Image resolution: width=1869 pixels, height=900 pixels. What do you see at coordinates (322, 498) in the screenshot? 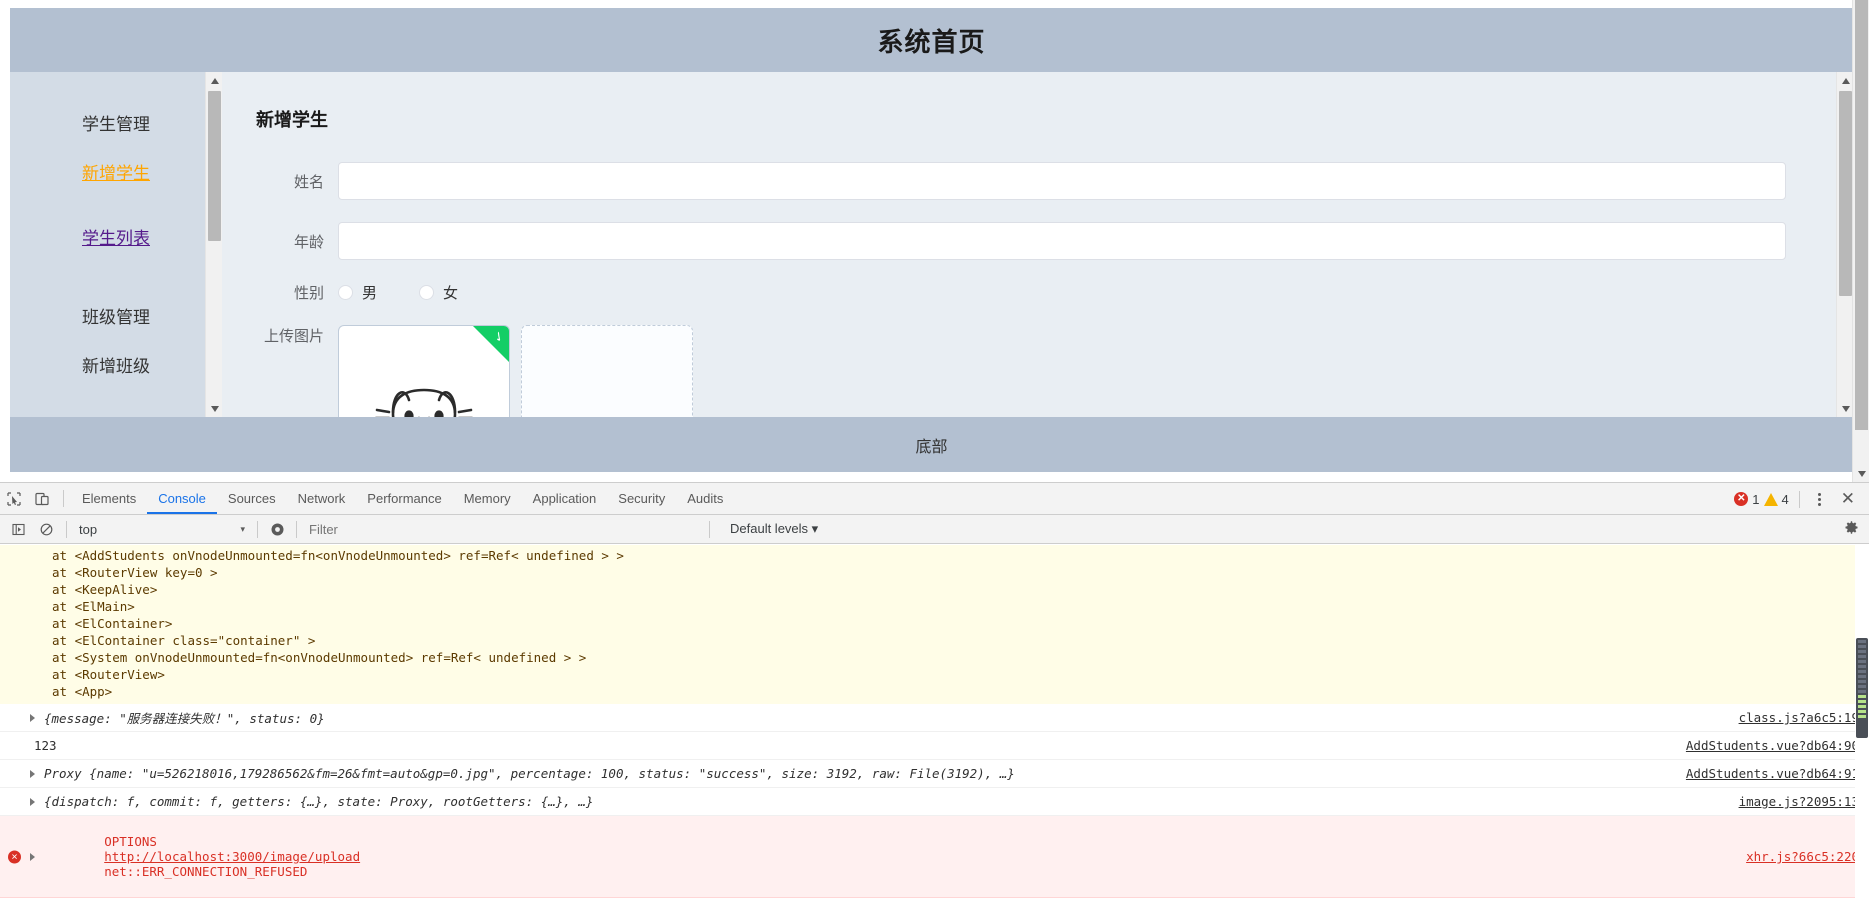
I see `tab-network: Network` at bounding box center [322, 498].